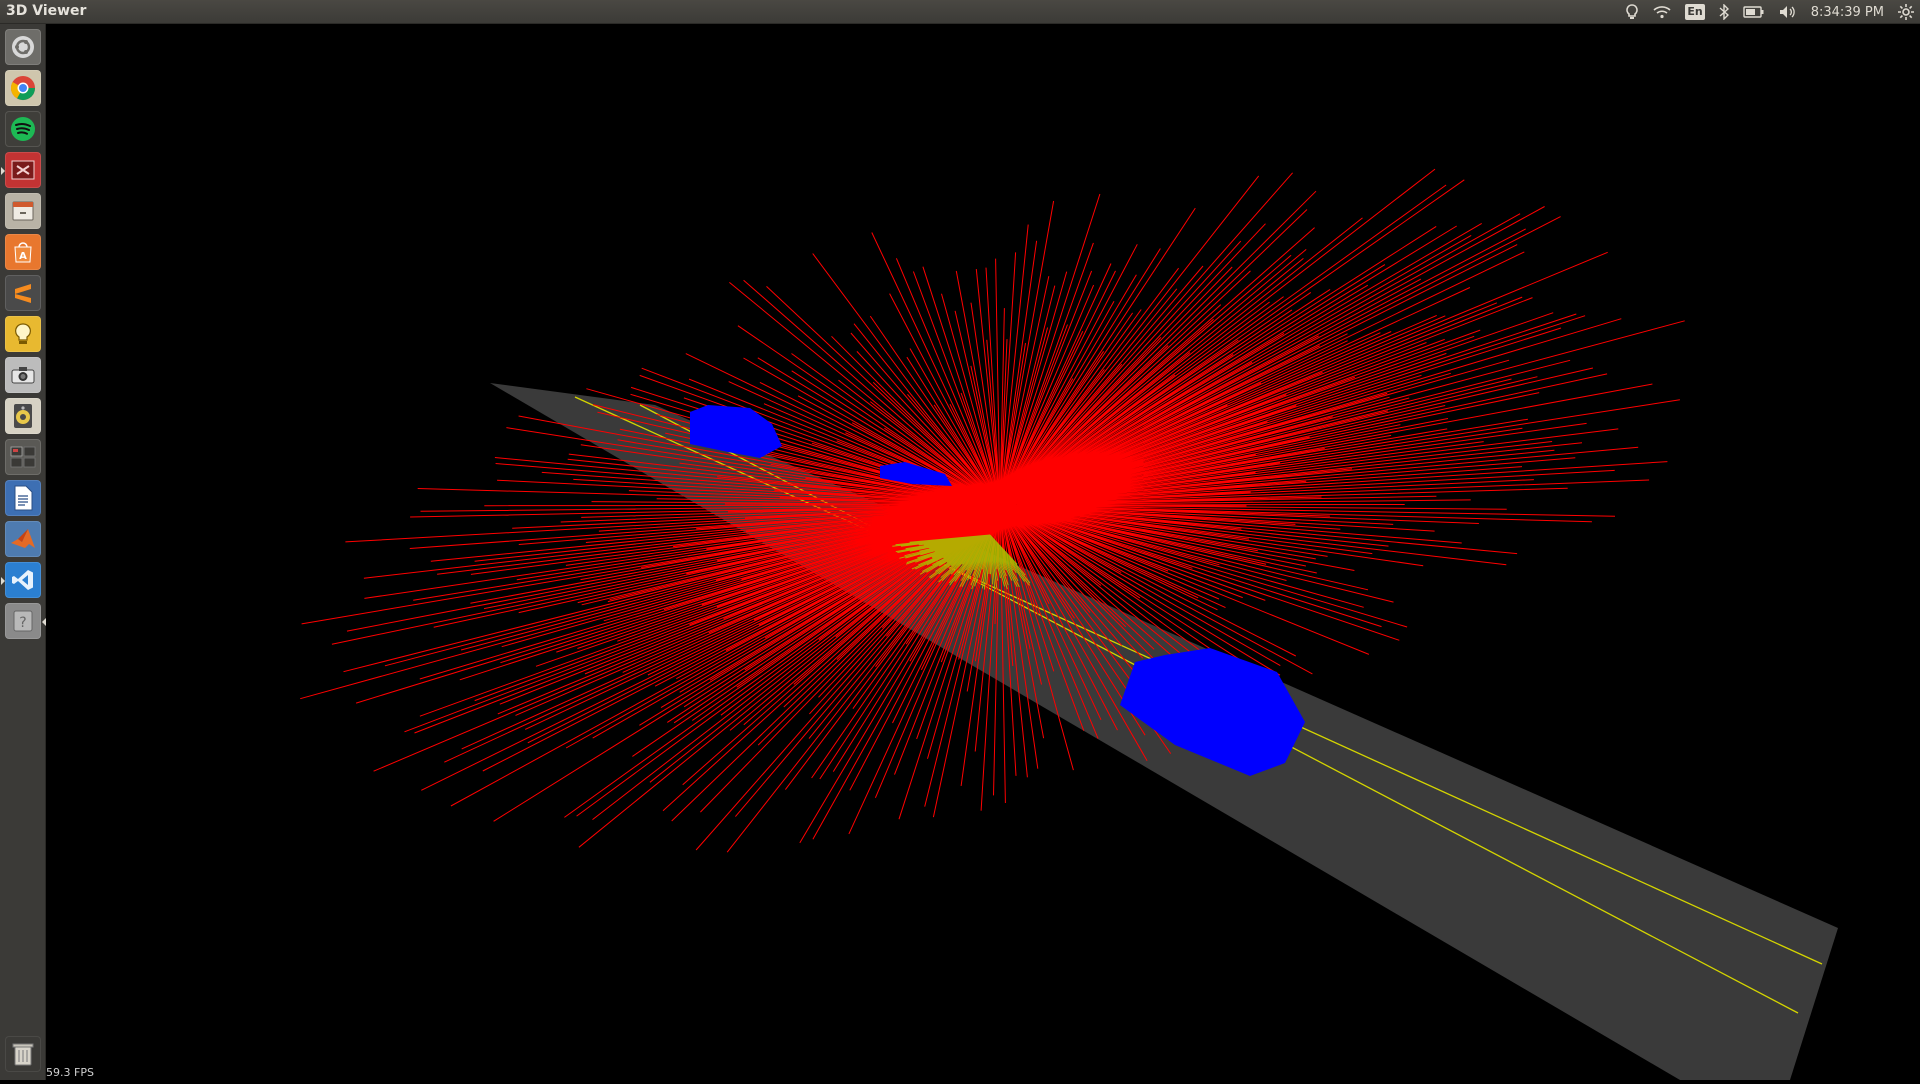 The image size is (1920, 1084). I want to click on launcher-item-trash, so click(23, 1054).